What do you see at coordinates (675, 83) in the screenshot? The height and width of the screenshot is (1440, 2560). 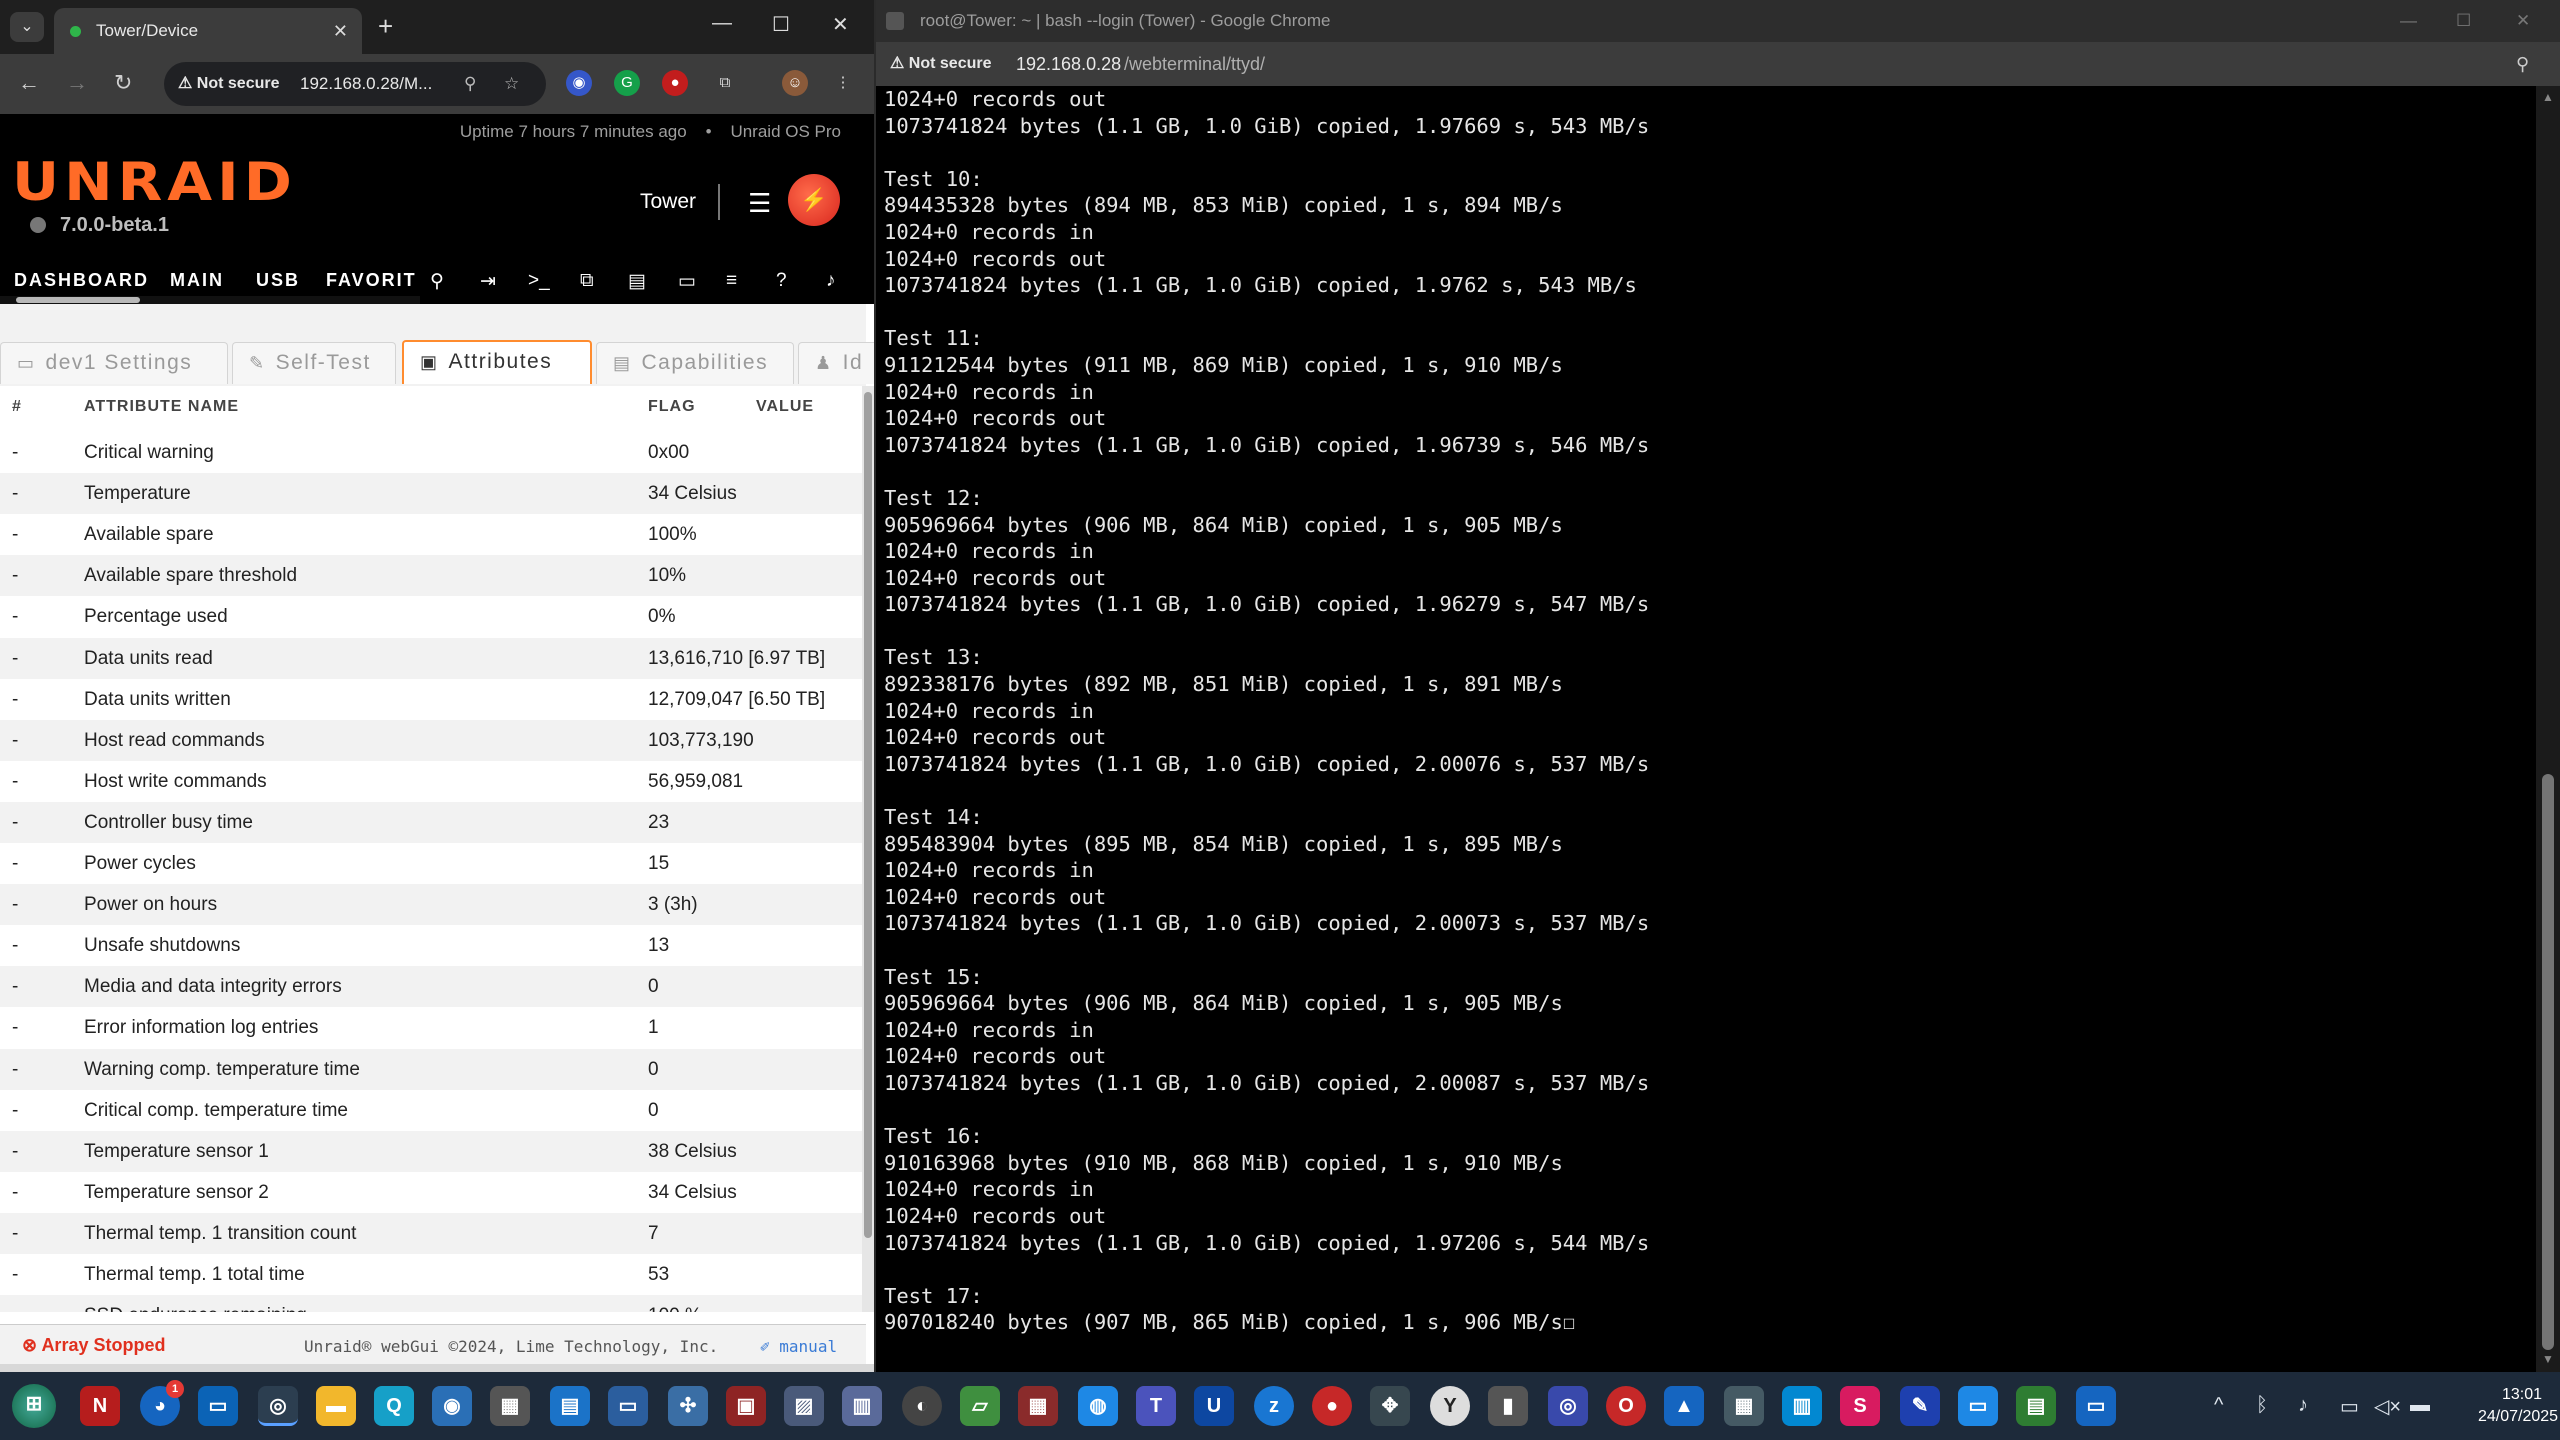 I see `extension-red-icon: ●` at bounding box center [675, 83].